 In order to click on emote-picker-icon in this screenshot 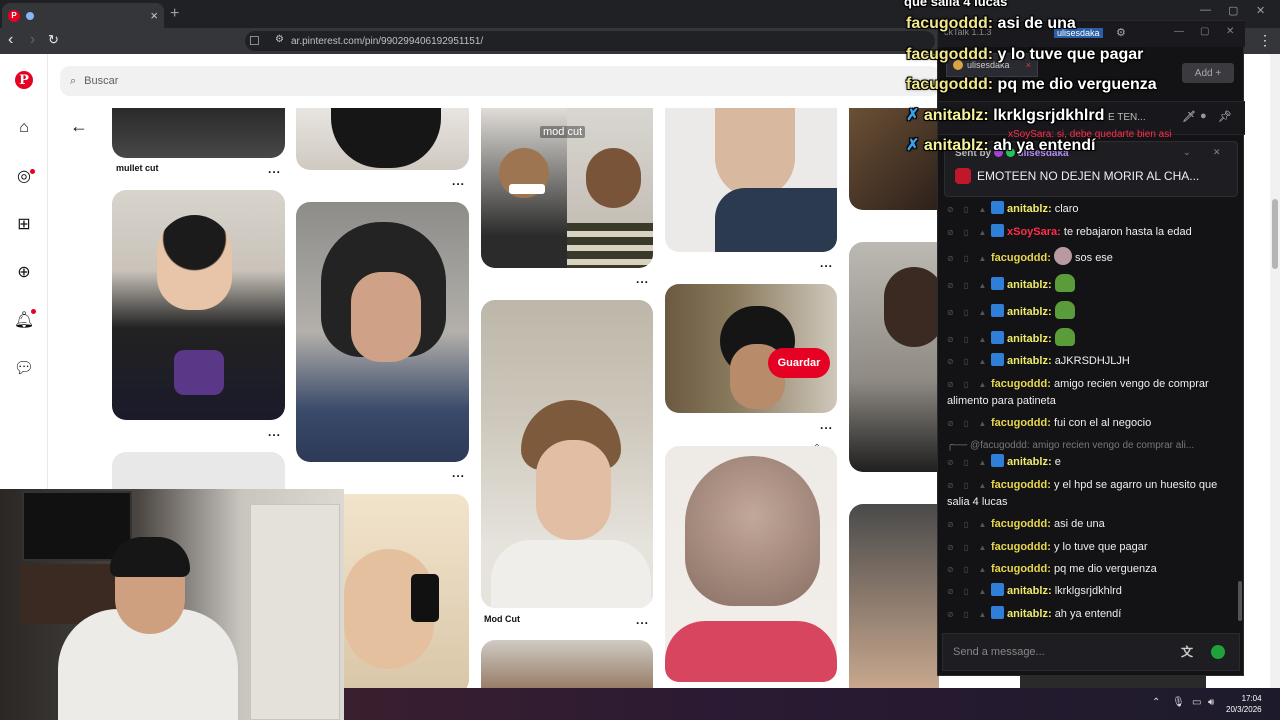, I will do `click(1218, 652)`.